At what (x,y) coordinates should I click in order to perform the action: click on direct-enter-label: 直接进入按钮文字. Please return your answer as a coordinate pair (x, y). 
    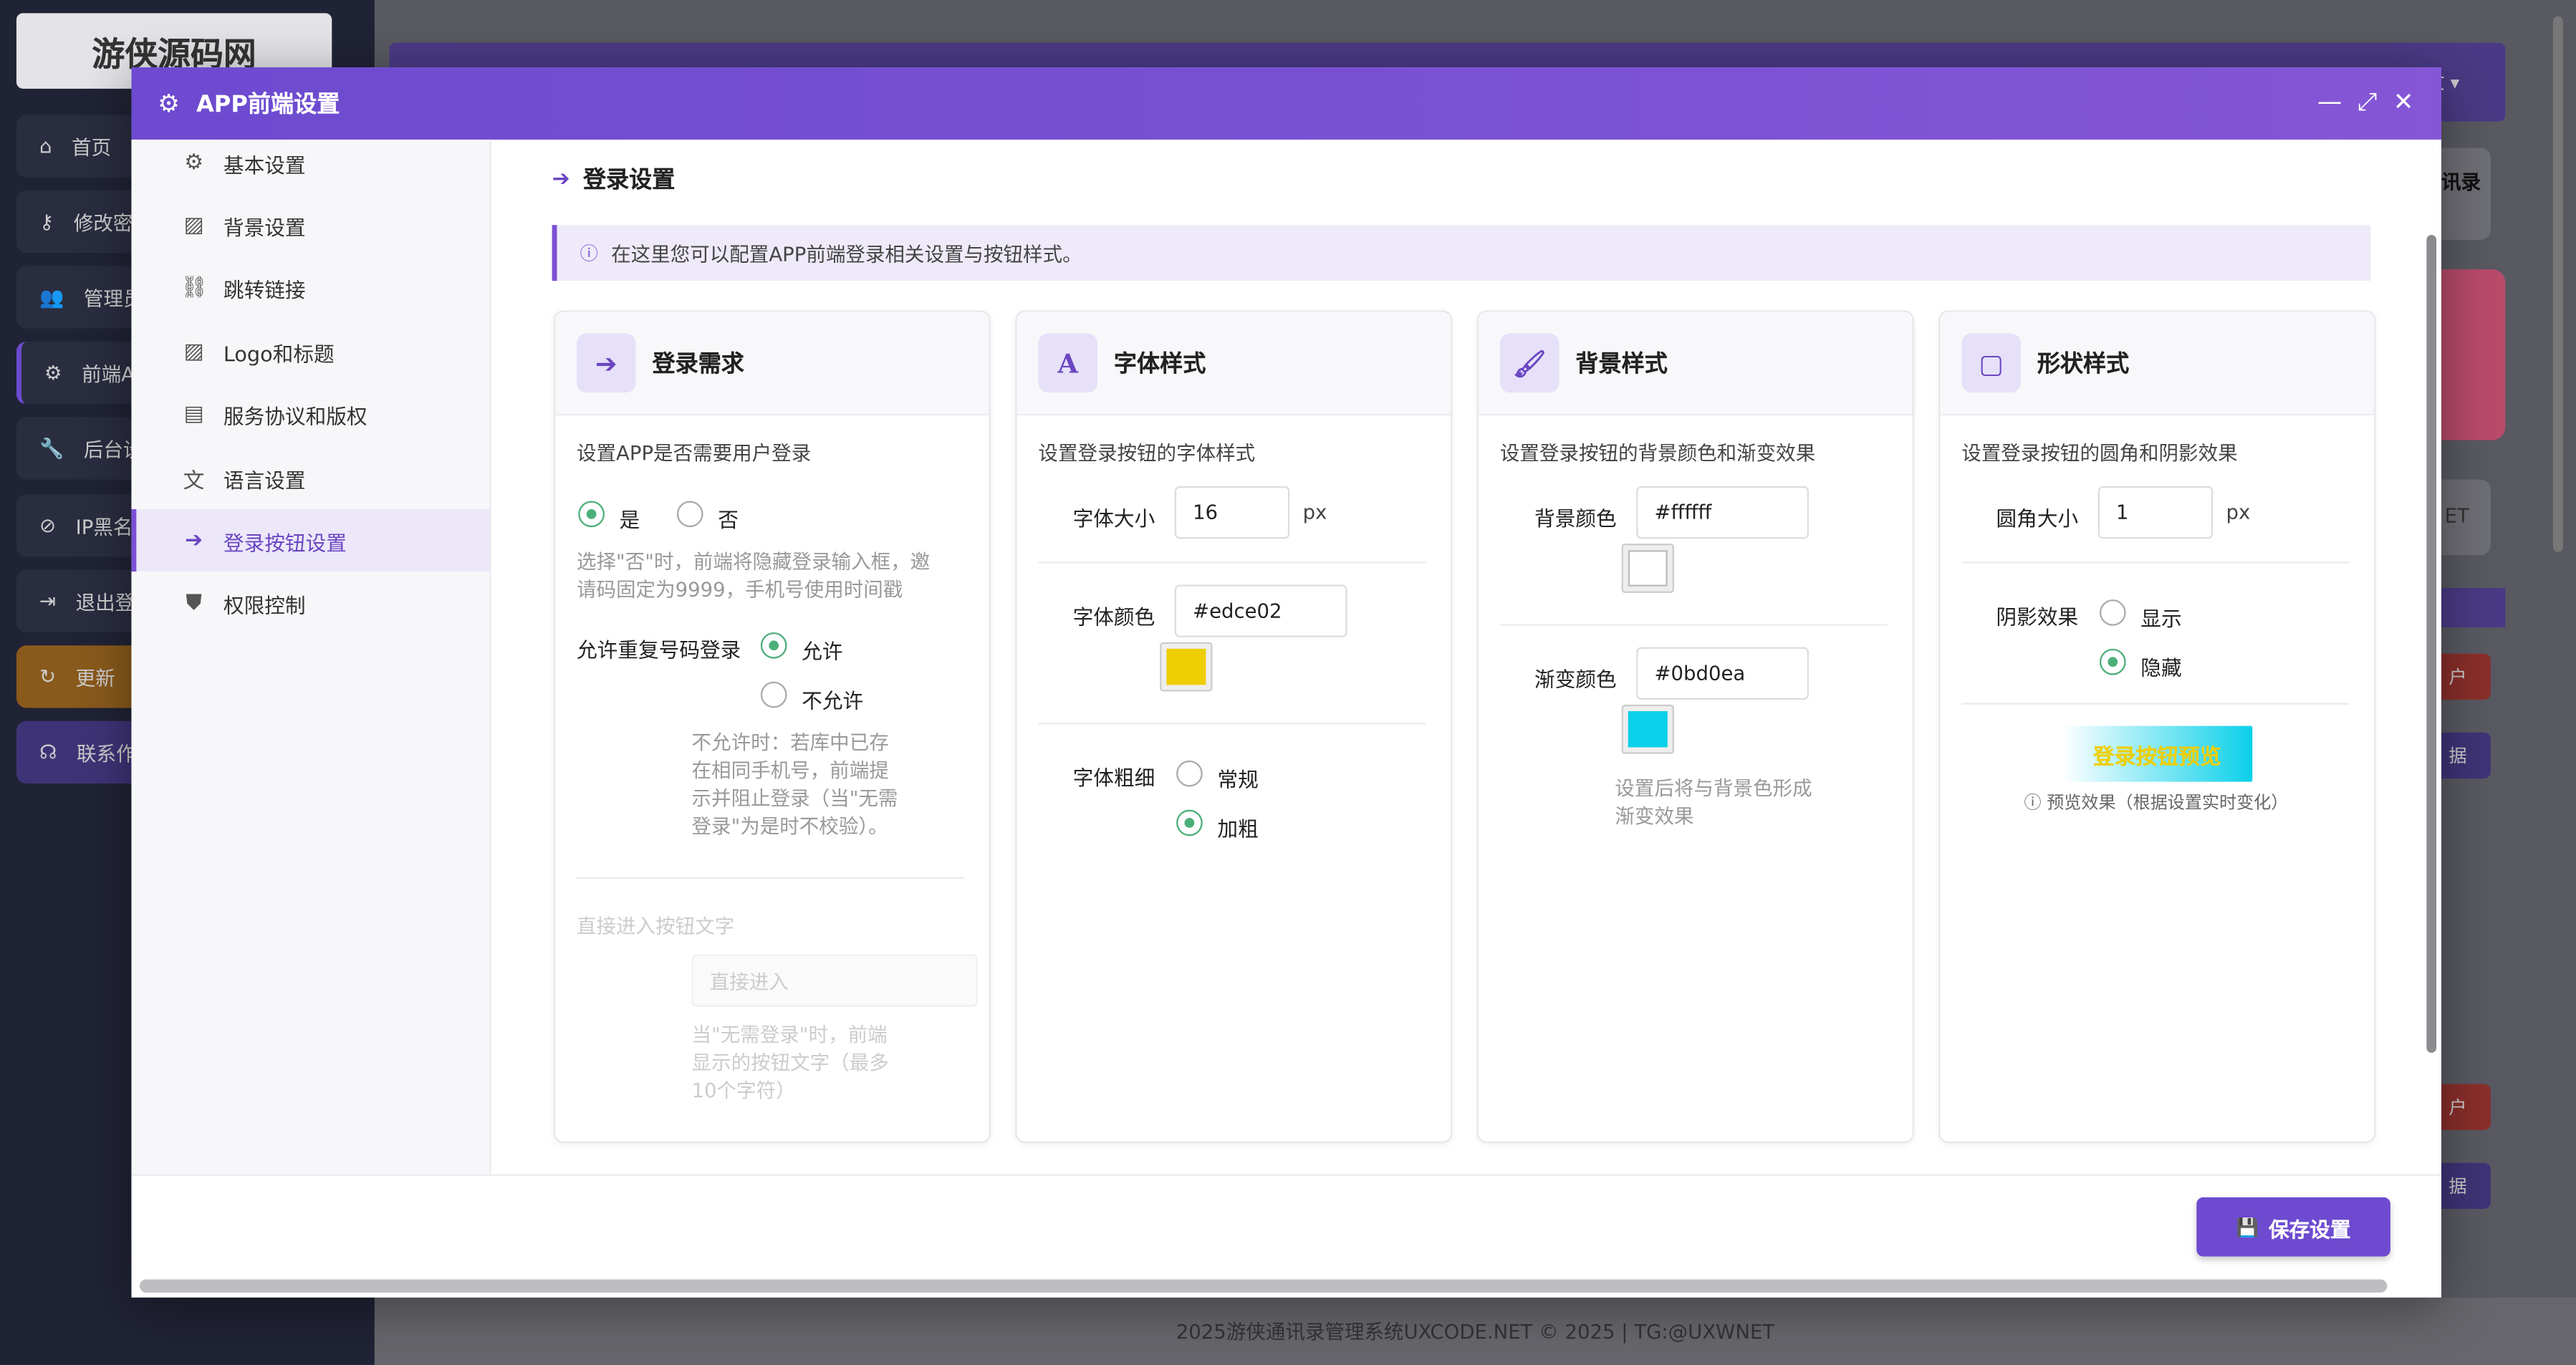
    Looking at the image, I should click on (655, 926).